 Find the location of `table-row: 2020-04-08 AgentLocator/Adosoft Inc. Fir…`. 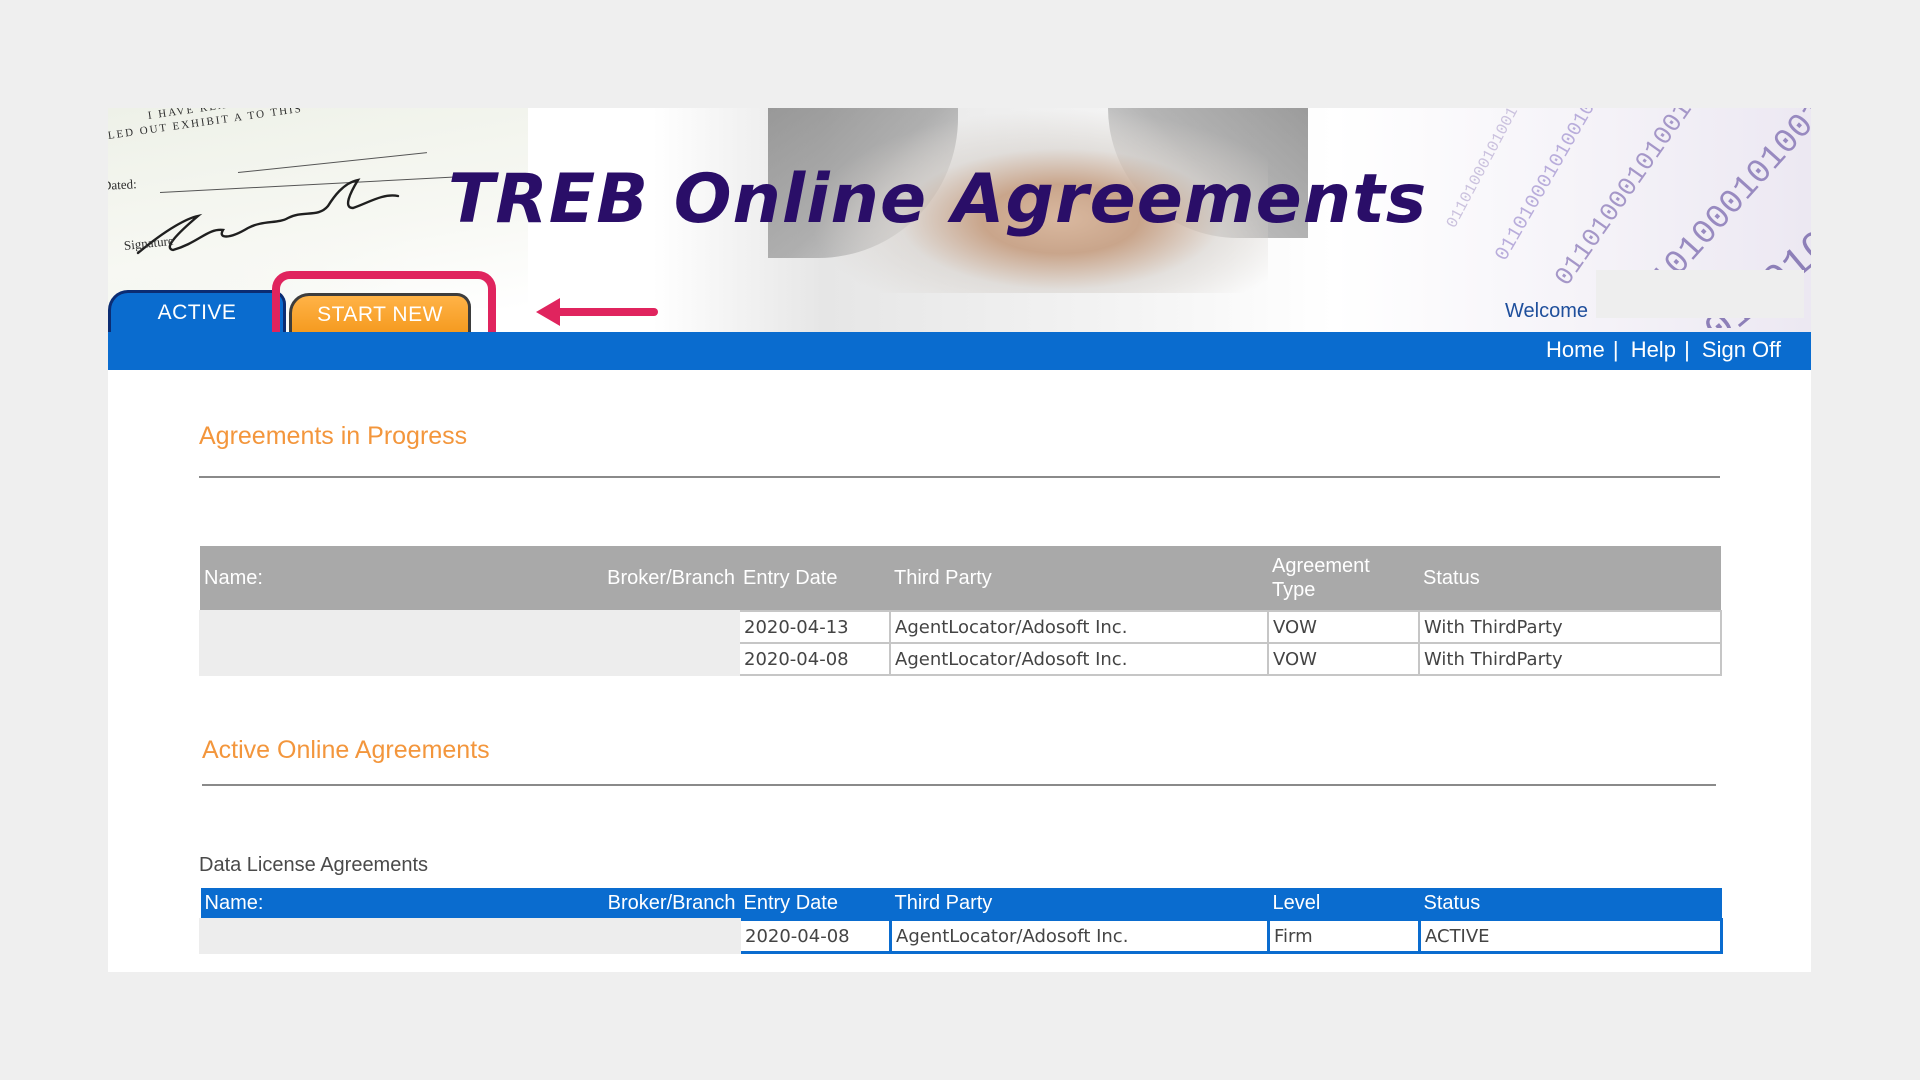

table-row: 2020-04-08 AgentLocator/Adosoft Inc. Fir… is located at coordinates (961, 936).